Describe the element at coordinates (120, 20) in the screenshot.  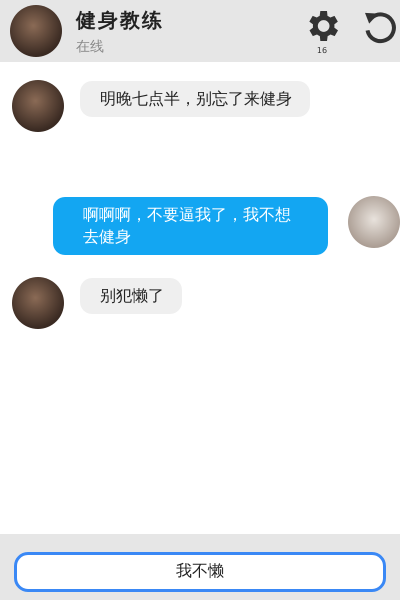
I see `contact-name: 健身教练` at that location.